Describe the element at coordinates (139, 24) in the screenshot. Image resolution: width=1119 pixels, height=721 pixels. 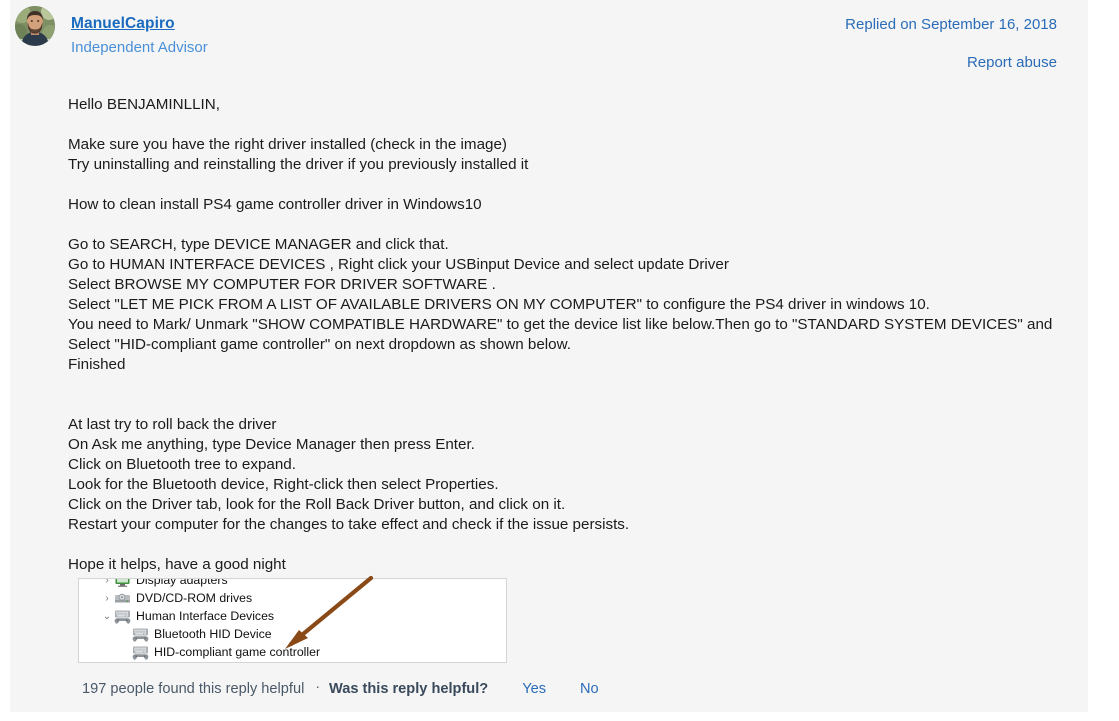
I see `author-name-link: ManuelCapiro` at that location.